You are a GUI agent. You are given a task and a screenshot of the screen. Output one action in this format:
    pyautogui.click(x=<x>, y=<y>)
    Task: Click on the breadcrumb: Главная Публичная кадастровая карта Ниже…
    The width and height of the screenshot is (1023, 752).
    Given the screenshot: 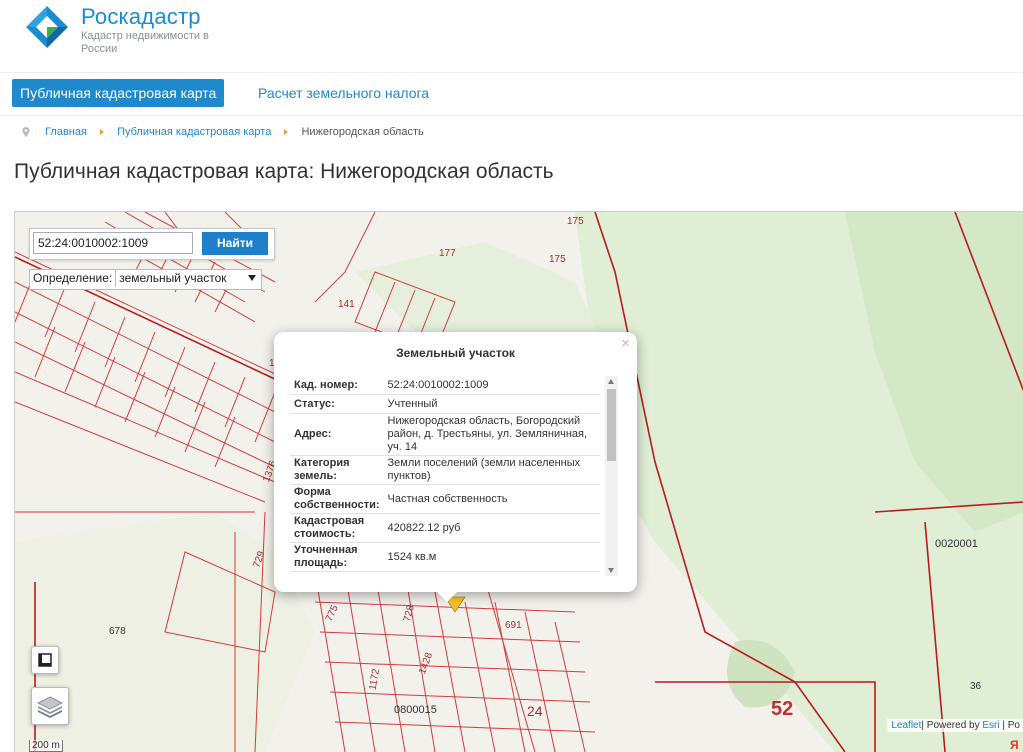 What is the action you would take?
    pyautogui.click(x=223, y=132)
    